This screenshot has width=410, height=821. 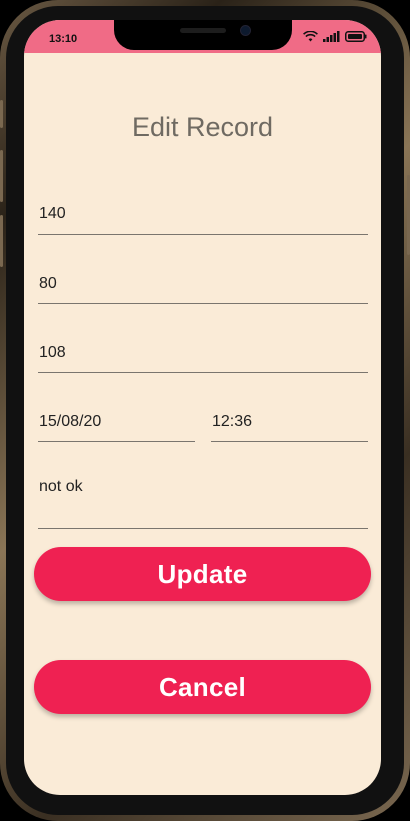 I want to click on volume-down-button, so click(x=1, y=241).